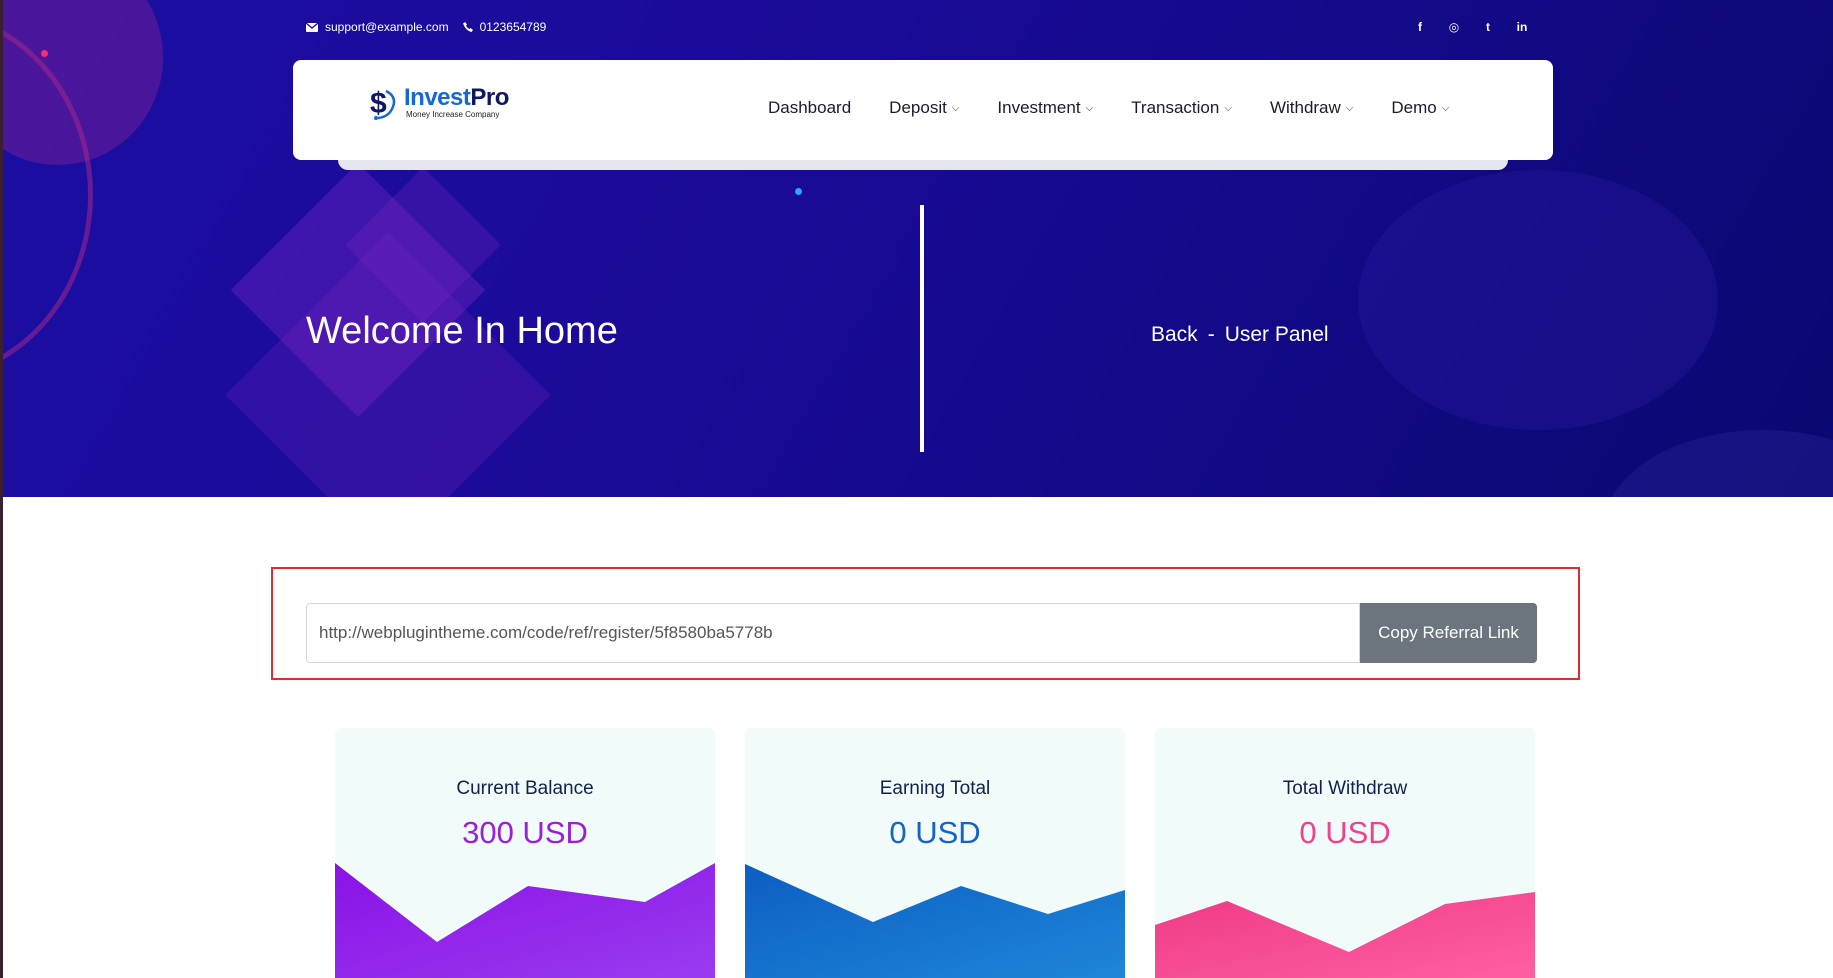 The image size is (1833, 978). I want to click on nav-item-investment: Investment ⌵, so click(1045, 108).